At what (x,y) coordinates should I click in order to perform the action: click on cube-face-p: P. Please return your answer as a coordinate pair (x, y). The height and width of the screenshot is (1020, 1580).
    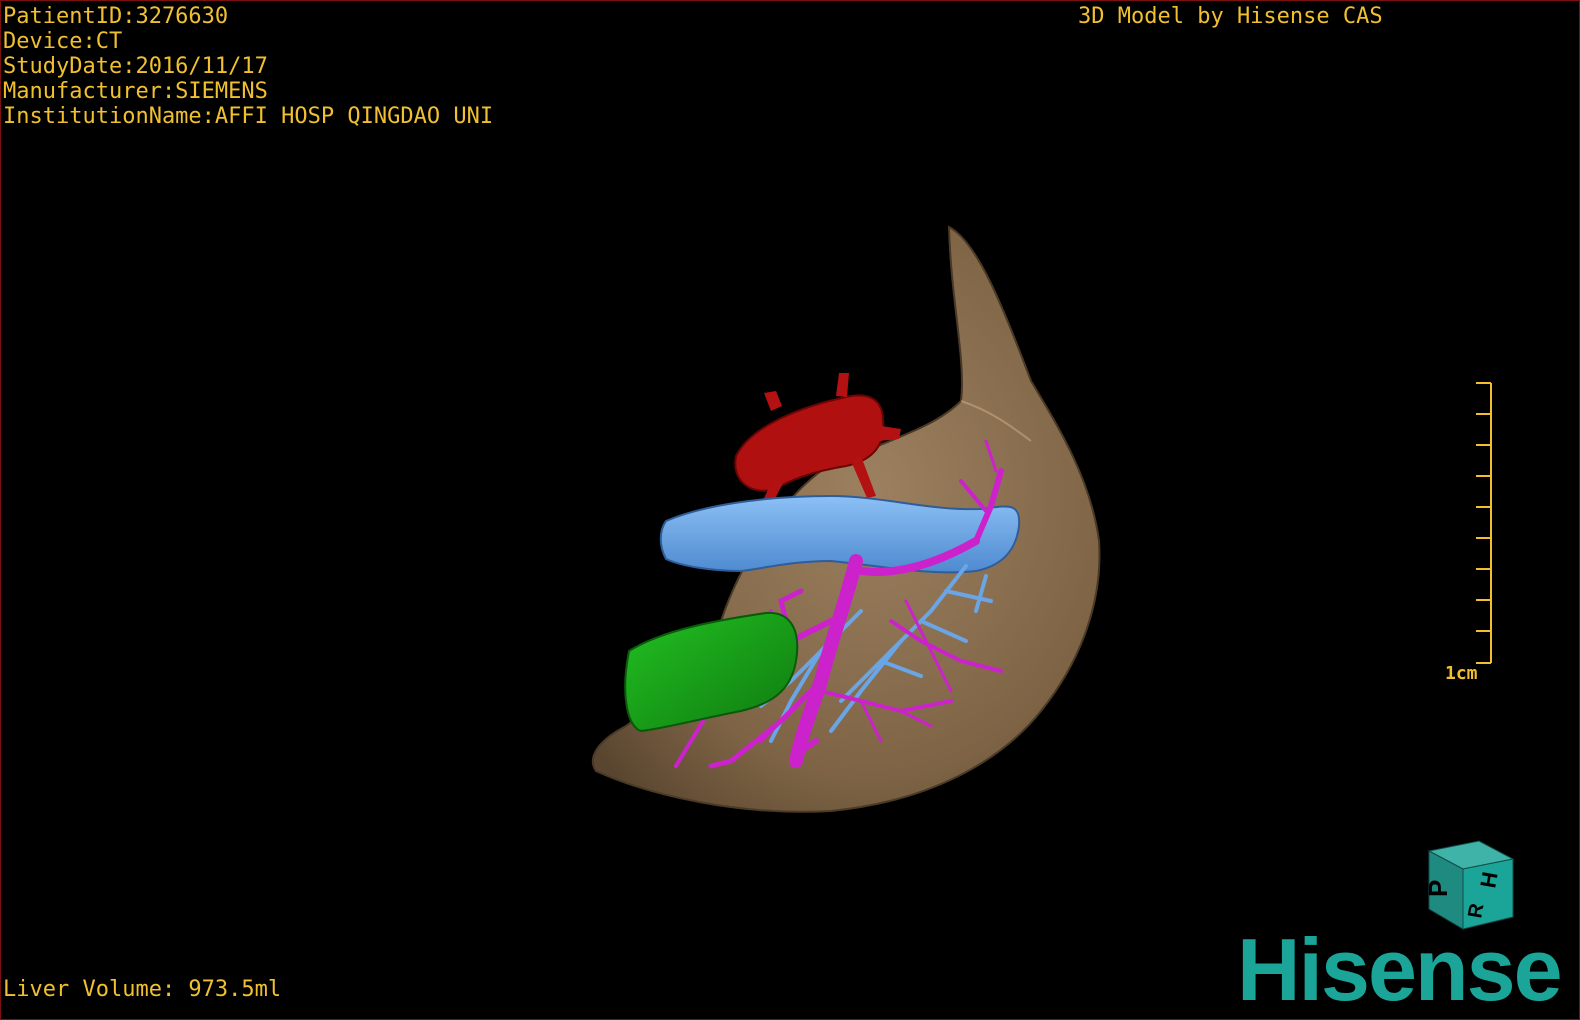
    Looking at the image, I should click on (1438, 888).